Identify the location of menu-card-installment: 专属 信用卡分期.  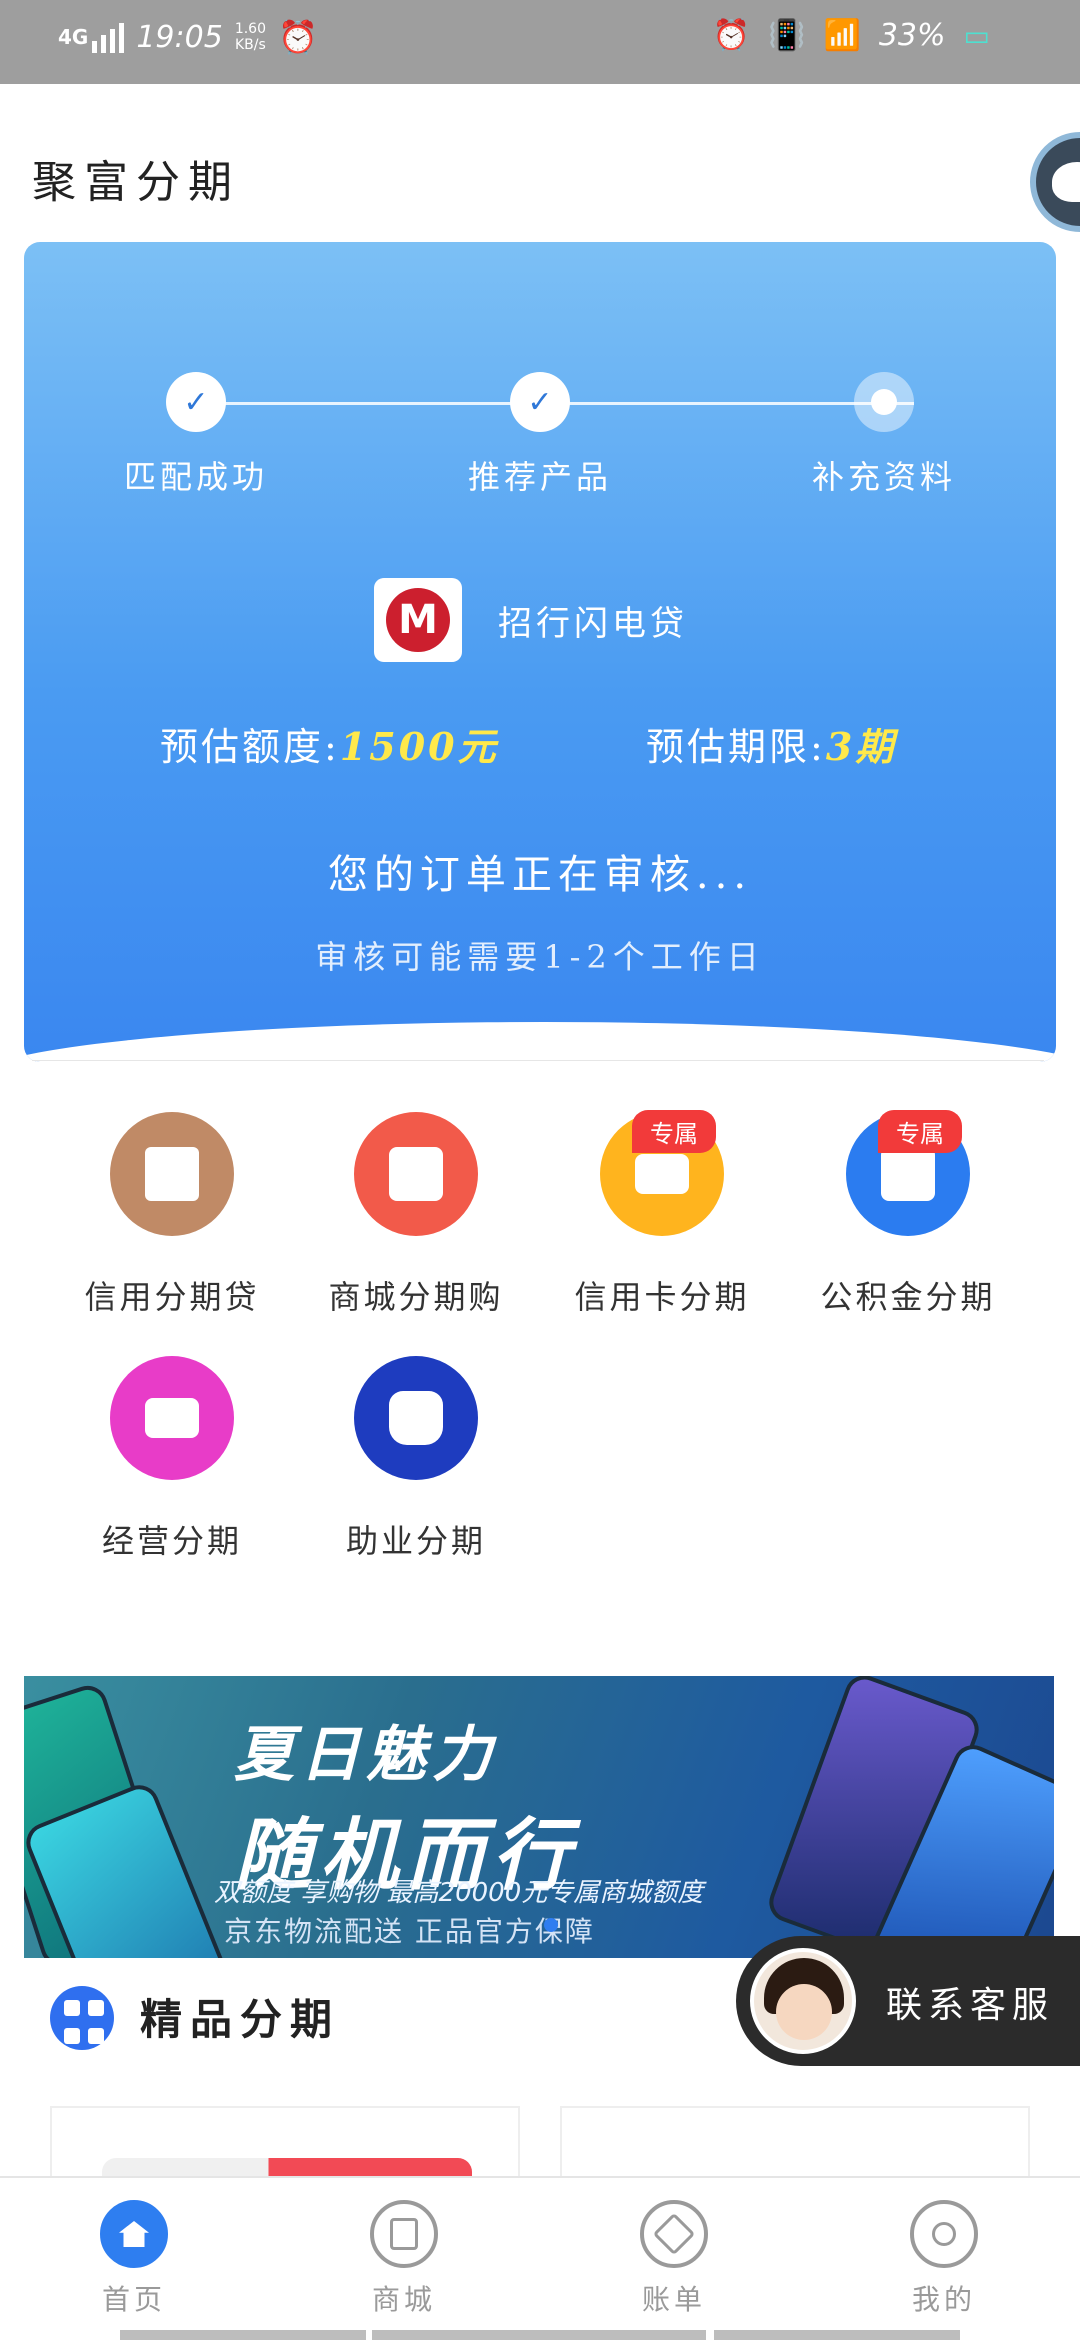
(662, 1214).